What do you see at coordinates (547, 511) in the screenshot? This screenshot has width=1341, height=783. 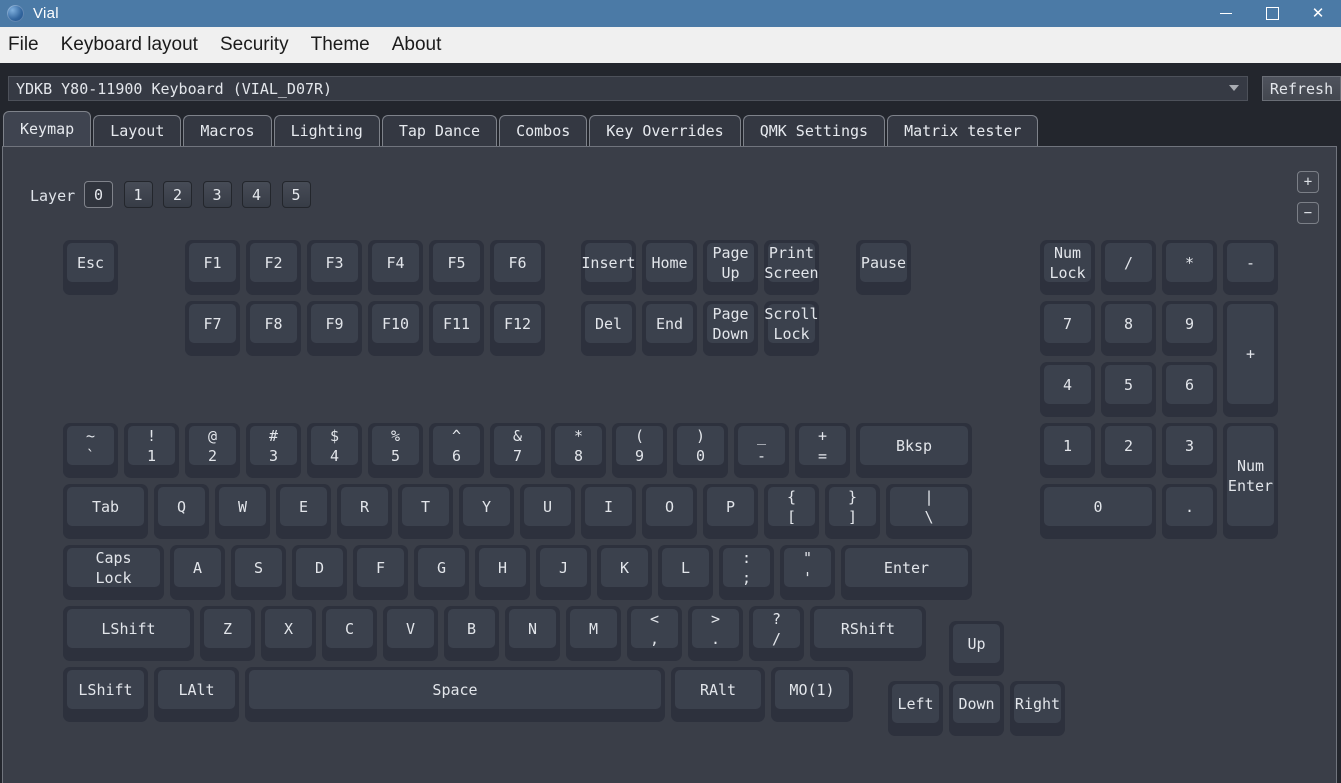 I see `key-u: U` at bounding box center [547, 511].